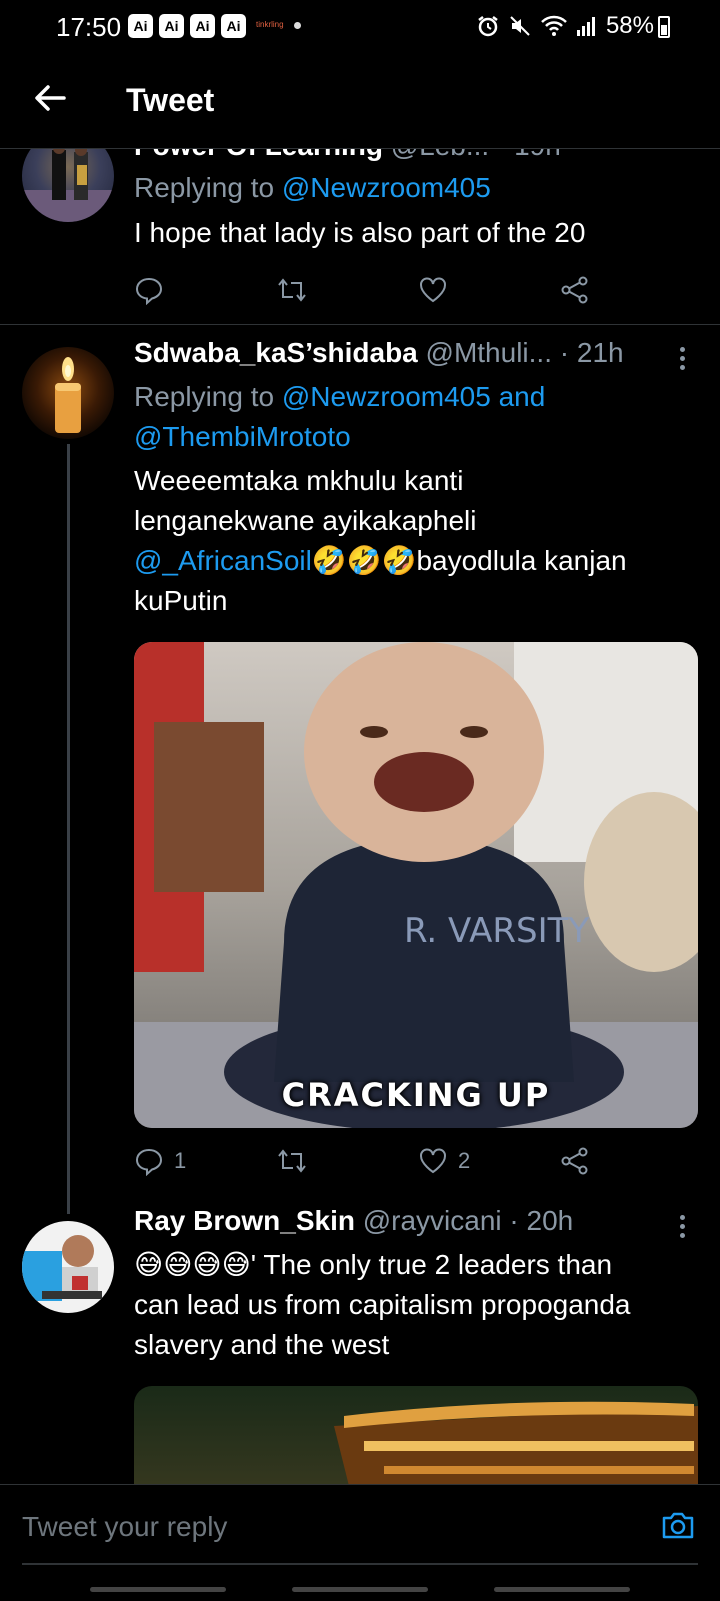  Describe the element at coordinates (187, 26) in the screenshot. I see `notification-chips: Ai Ai Ai Ai` at that location.